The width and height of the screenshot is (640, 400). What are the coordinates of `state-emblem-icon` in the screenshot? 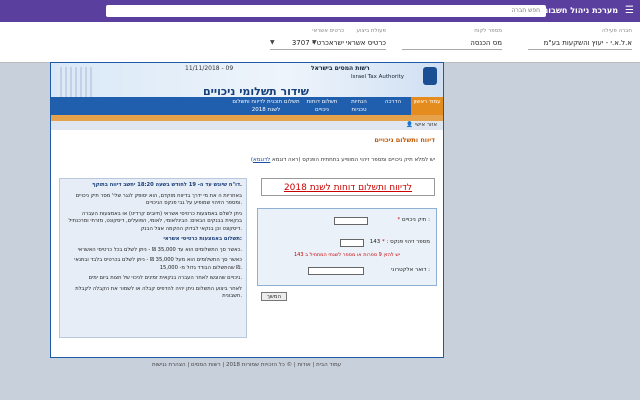 It's located at (430, 76).